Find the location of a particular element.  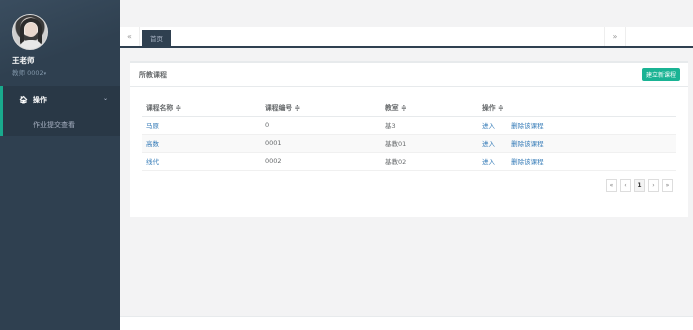

tab-scroll-left-button: « is located at coordinates (130, 36).